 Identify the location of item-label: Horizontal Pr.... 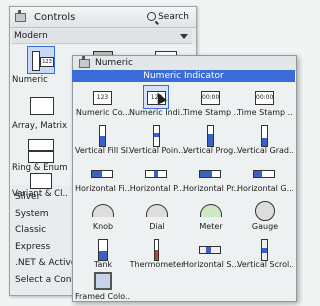
(211, 188).